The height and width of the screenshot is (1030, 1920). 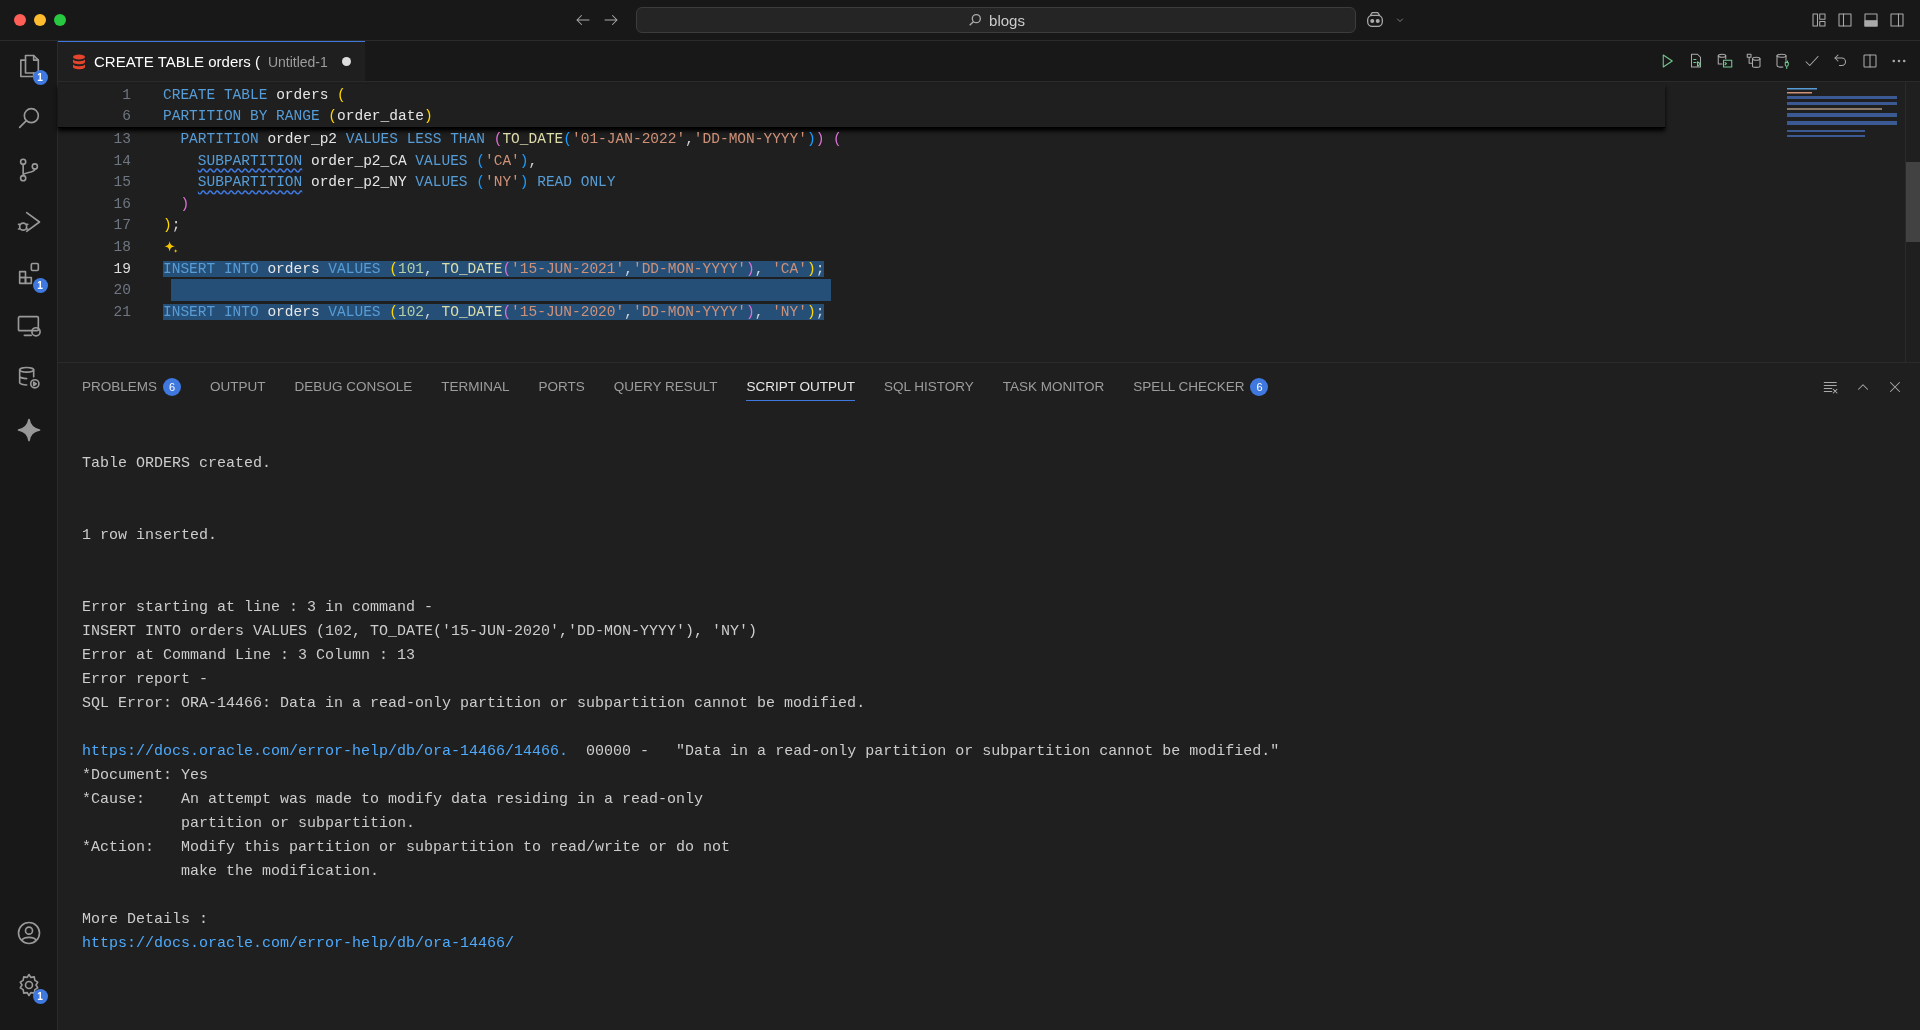 What do you see at coordinates (258, 607) in the screenshot?
I see `output-text: Error starting at line : 3 in command -` at bounding box center [258, 607].